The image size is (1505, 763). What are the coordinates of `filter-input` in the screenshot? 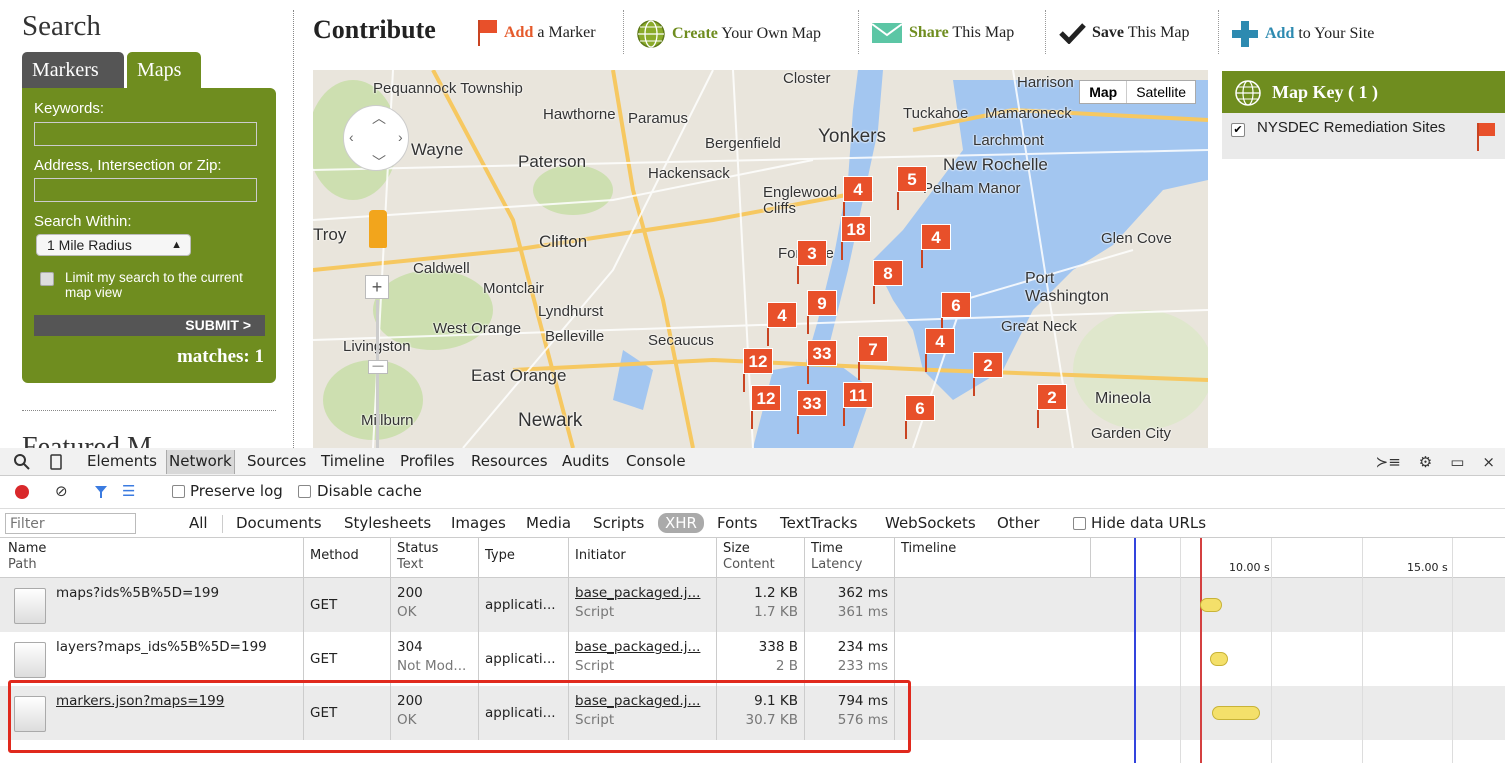 It's located at (70, 523).